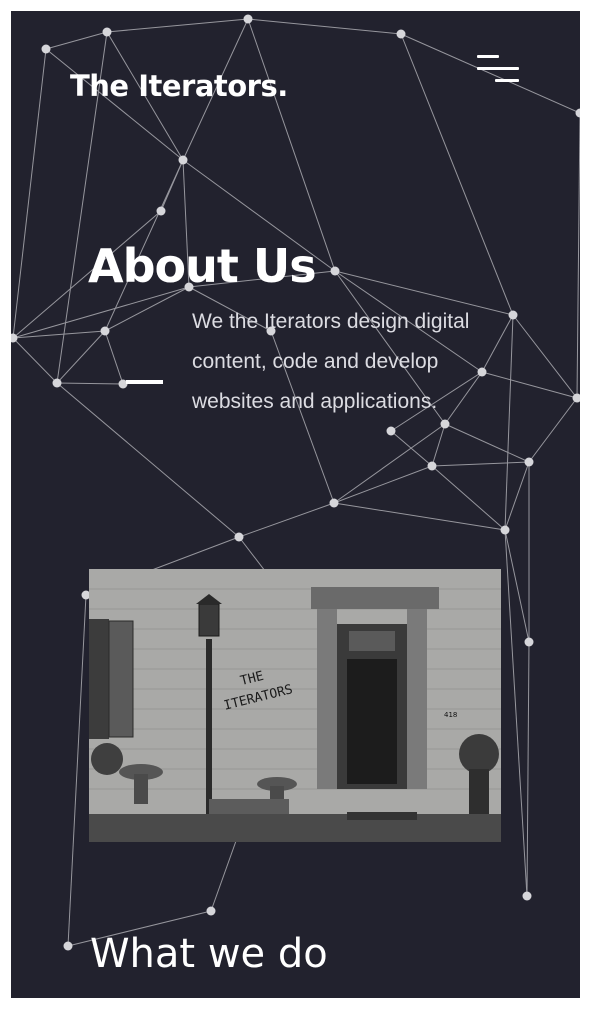 Image resolution: width=591 pixels, height=1009 pixels. I want to click on about-title: About Us, so click(202, 266).